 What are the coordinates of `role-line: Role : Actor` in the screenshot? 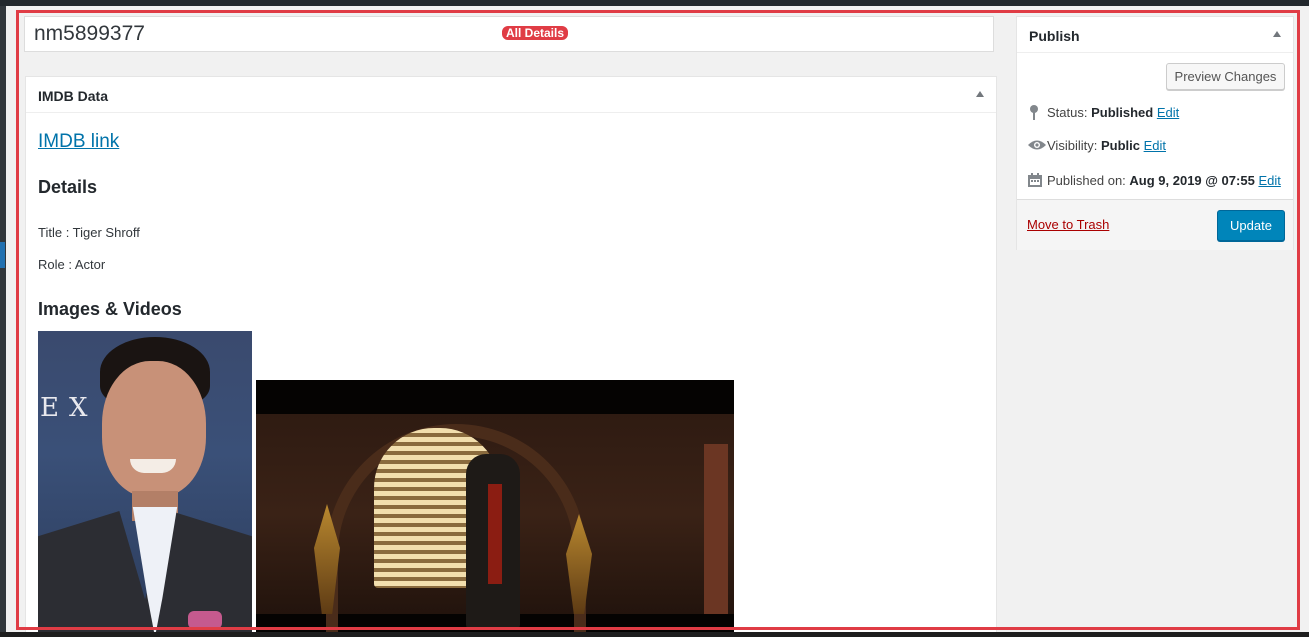 It's located at (72, 264).